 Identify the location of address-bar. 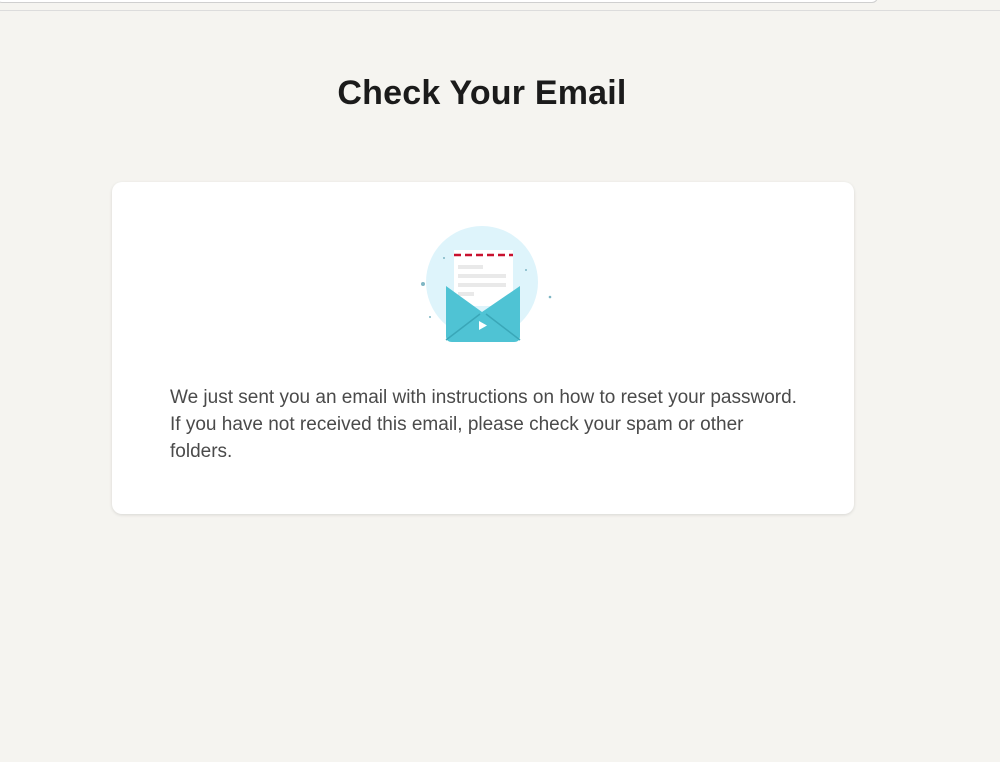
(439, 1).